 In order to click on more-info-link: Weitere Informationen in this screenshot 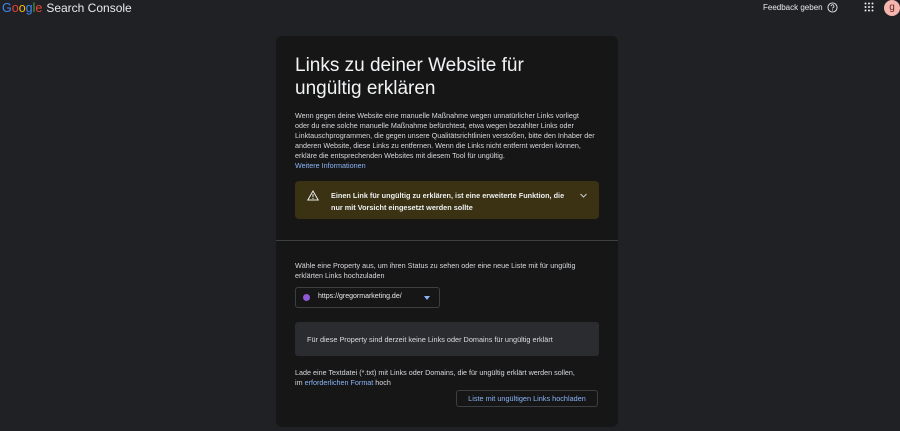, I will do `click(330, 165)`.